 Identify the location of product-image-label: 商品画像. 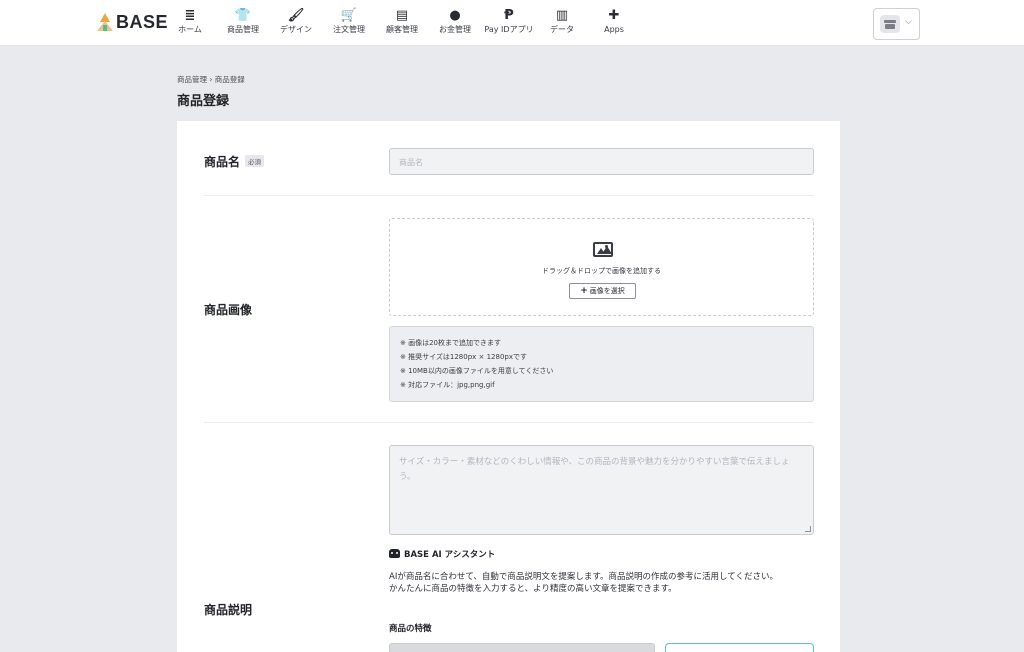
(228, 310).